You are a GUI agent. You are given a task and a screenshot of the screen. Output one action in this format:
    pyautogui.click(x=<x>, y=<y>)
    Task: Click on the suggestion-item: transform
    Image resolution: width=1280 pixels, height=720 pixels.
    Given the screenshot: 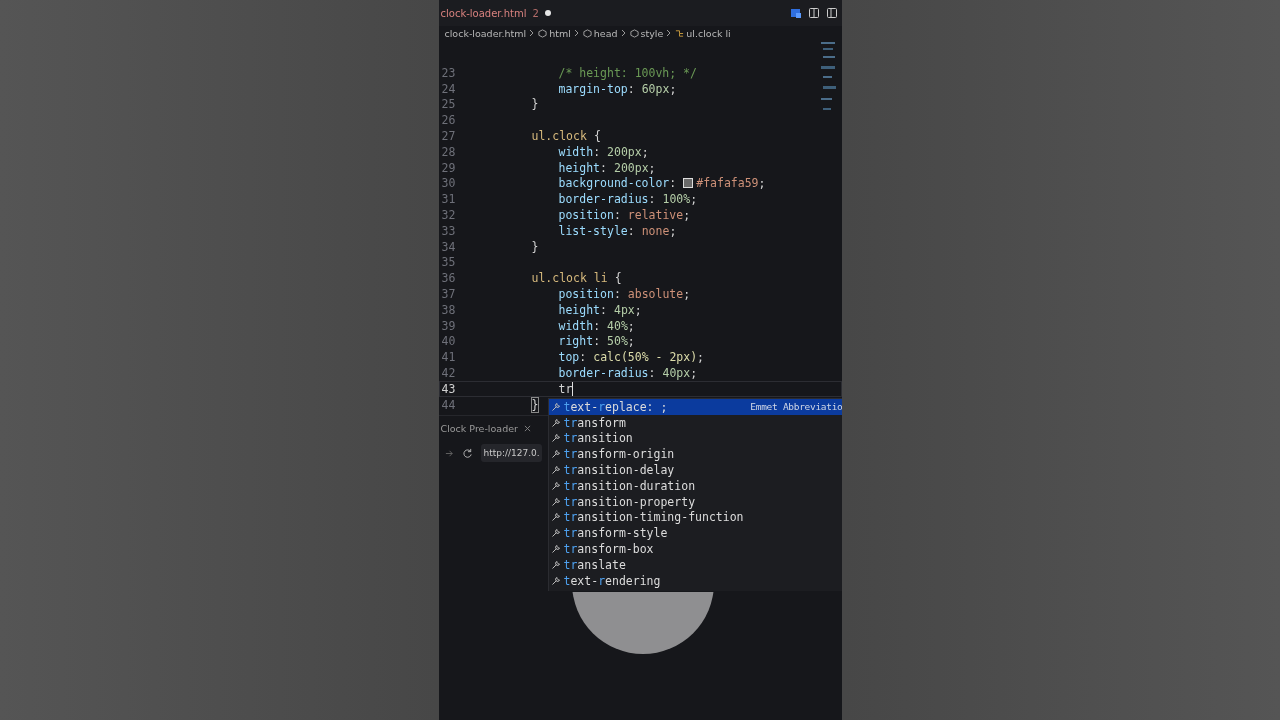 What is the action you would take?
    pyautogui.click(x=695, y=422)
    